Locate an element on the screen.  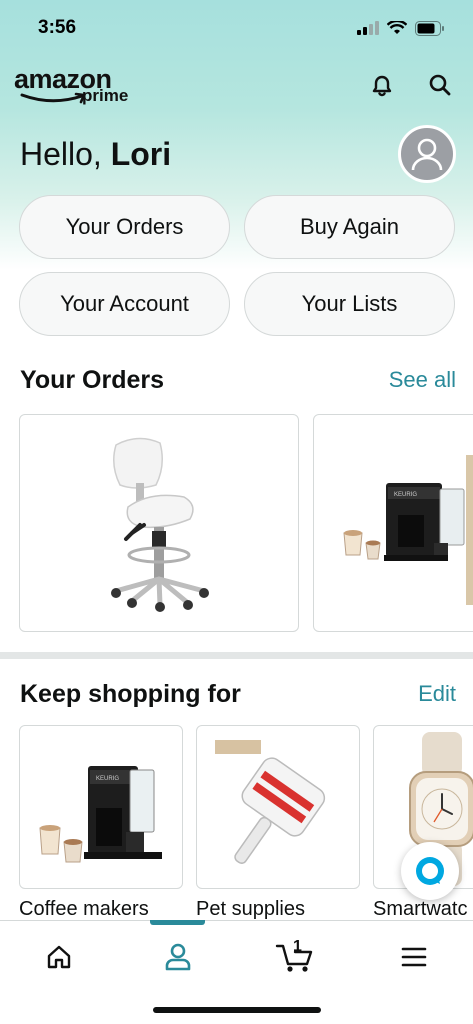
order-card is located at coordinates (159, 523).